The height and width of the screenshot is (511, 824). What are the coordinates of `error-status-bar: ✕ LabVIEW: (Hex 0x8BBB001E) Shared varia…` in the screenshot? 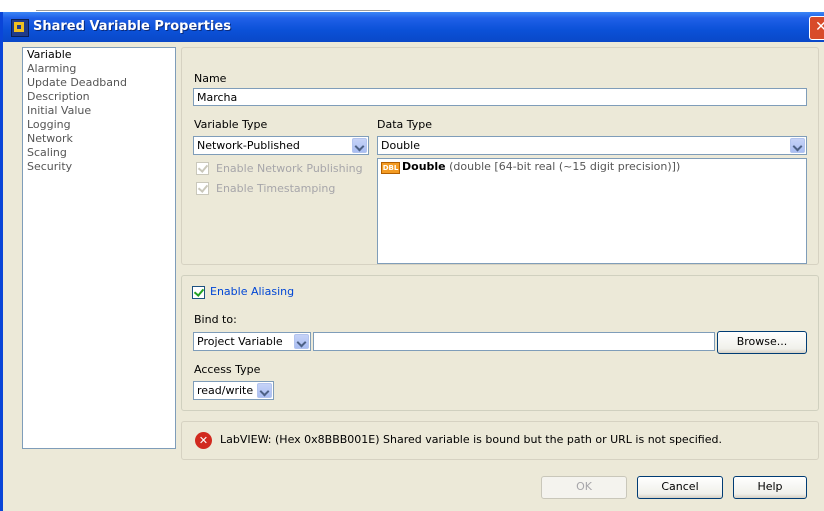 It's located at (500, 440).